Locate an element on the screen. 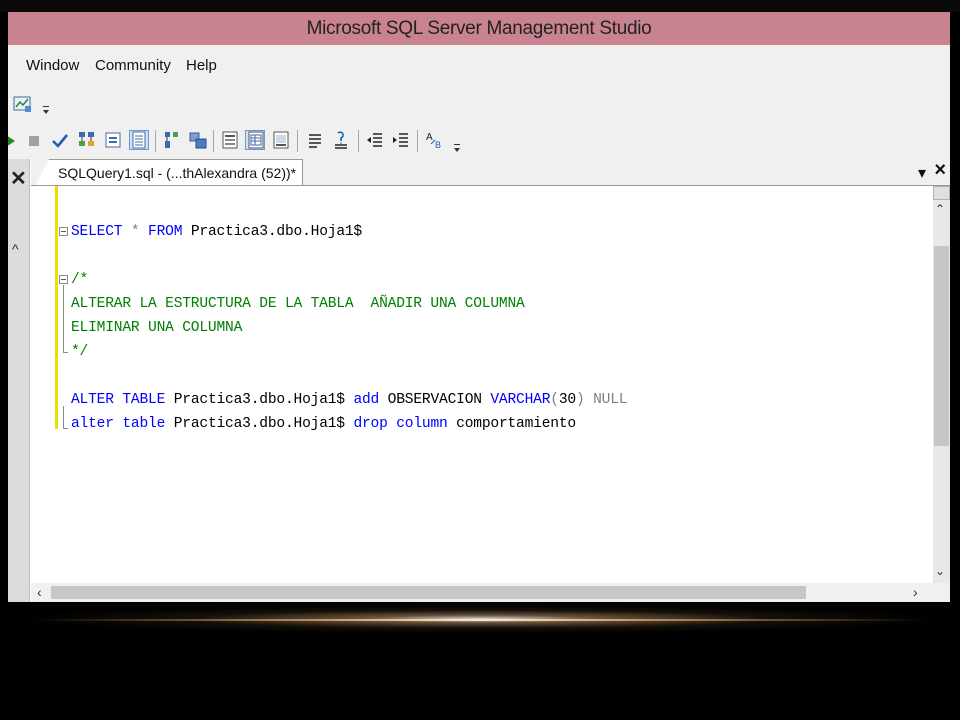  object-explorer-panel-edge: ✕ ^ is located at coordinates (19, 380).